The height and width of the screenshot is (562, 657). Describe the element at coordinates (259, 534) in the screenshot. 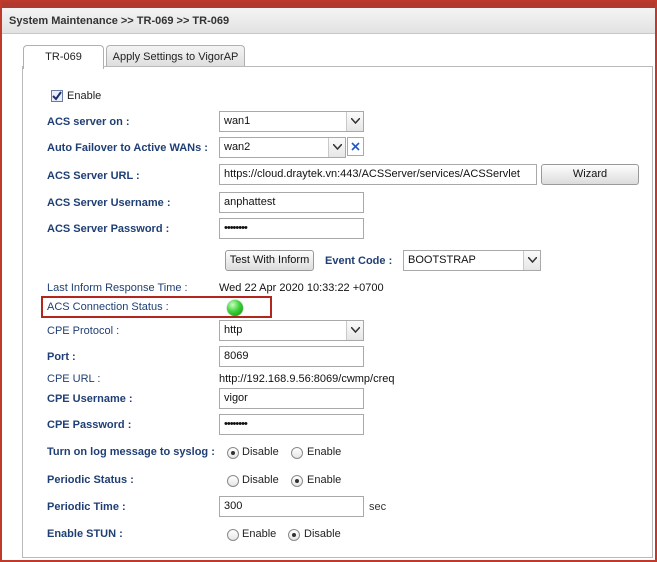

I see `stun-enable-label: Enable` at that location.